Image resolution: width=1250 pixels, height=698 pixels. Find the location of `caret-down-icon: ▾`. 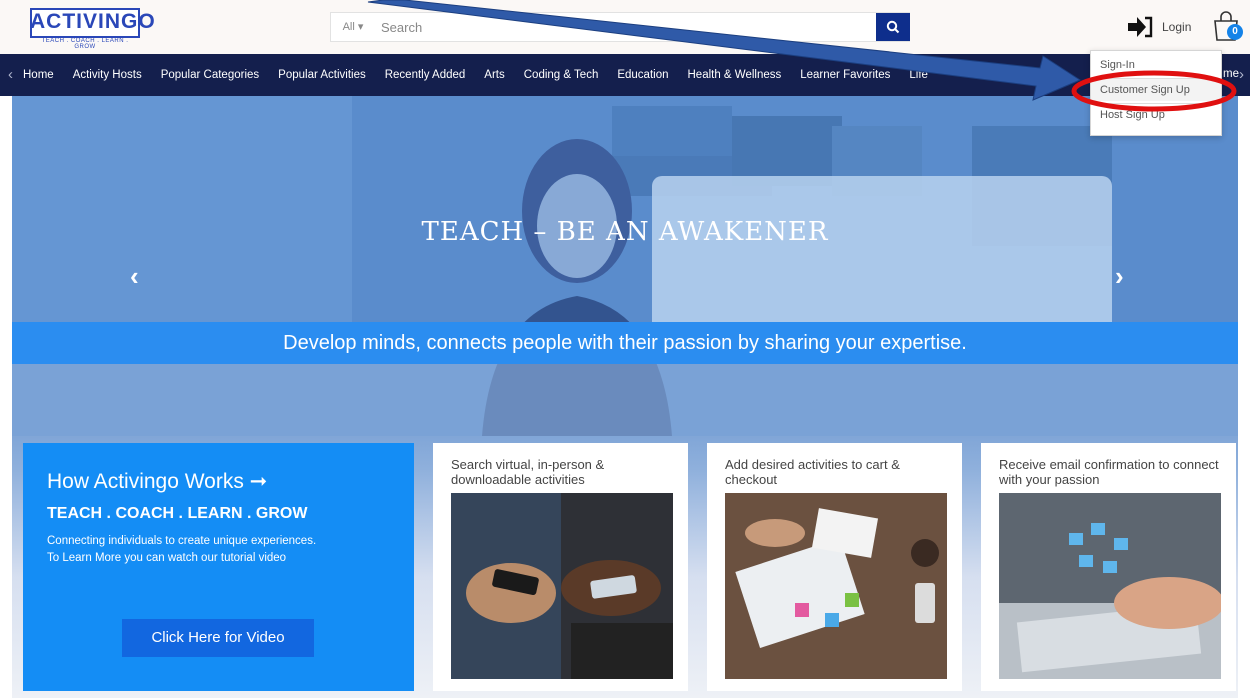

caret-down-icon: ▾ is located at coordinates (360, 27).